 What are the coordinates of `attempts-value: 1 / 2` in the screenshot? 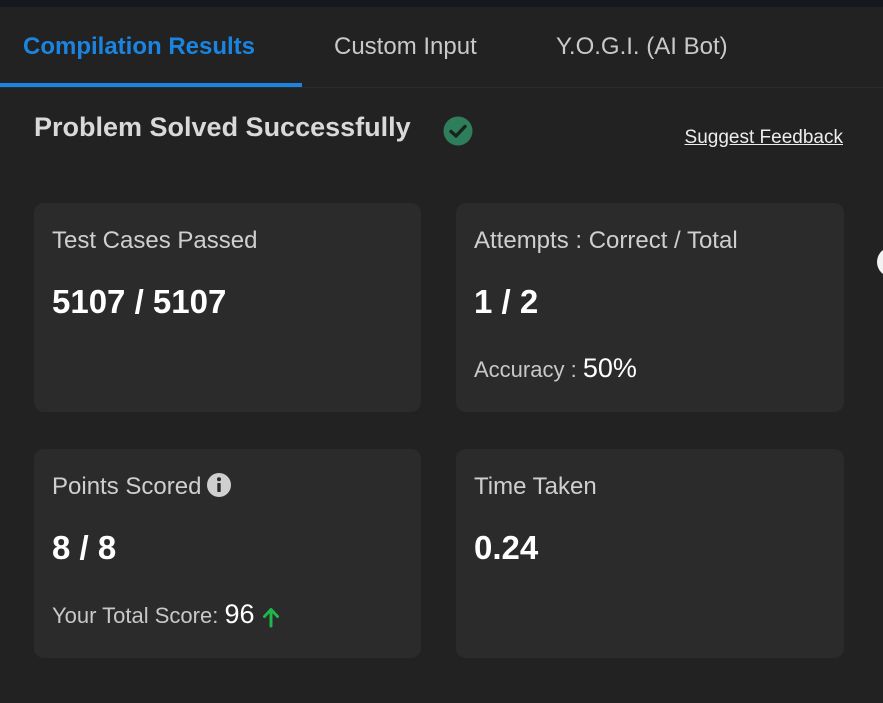 It's located at (506, 301).